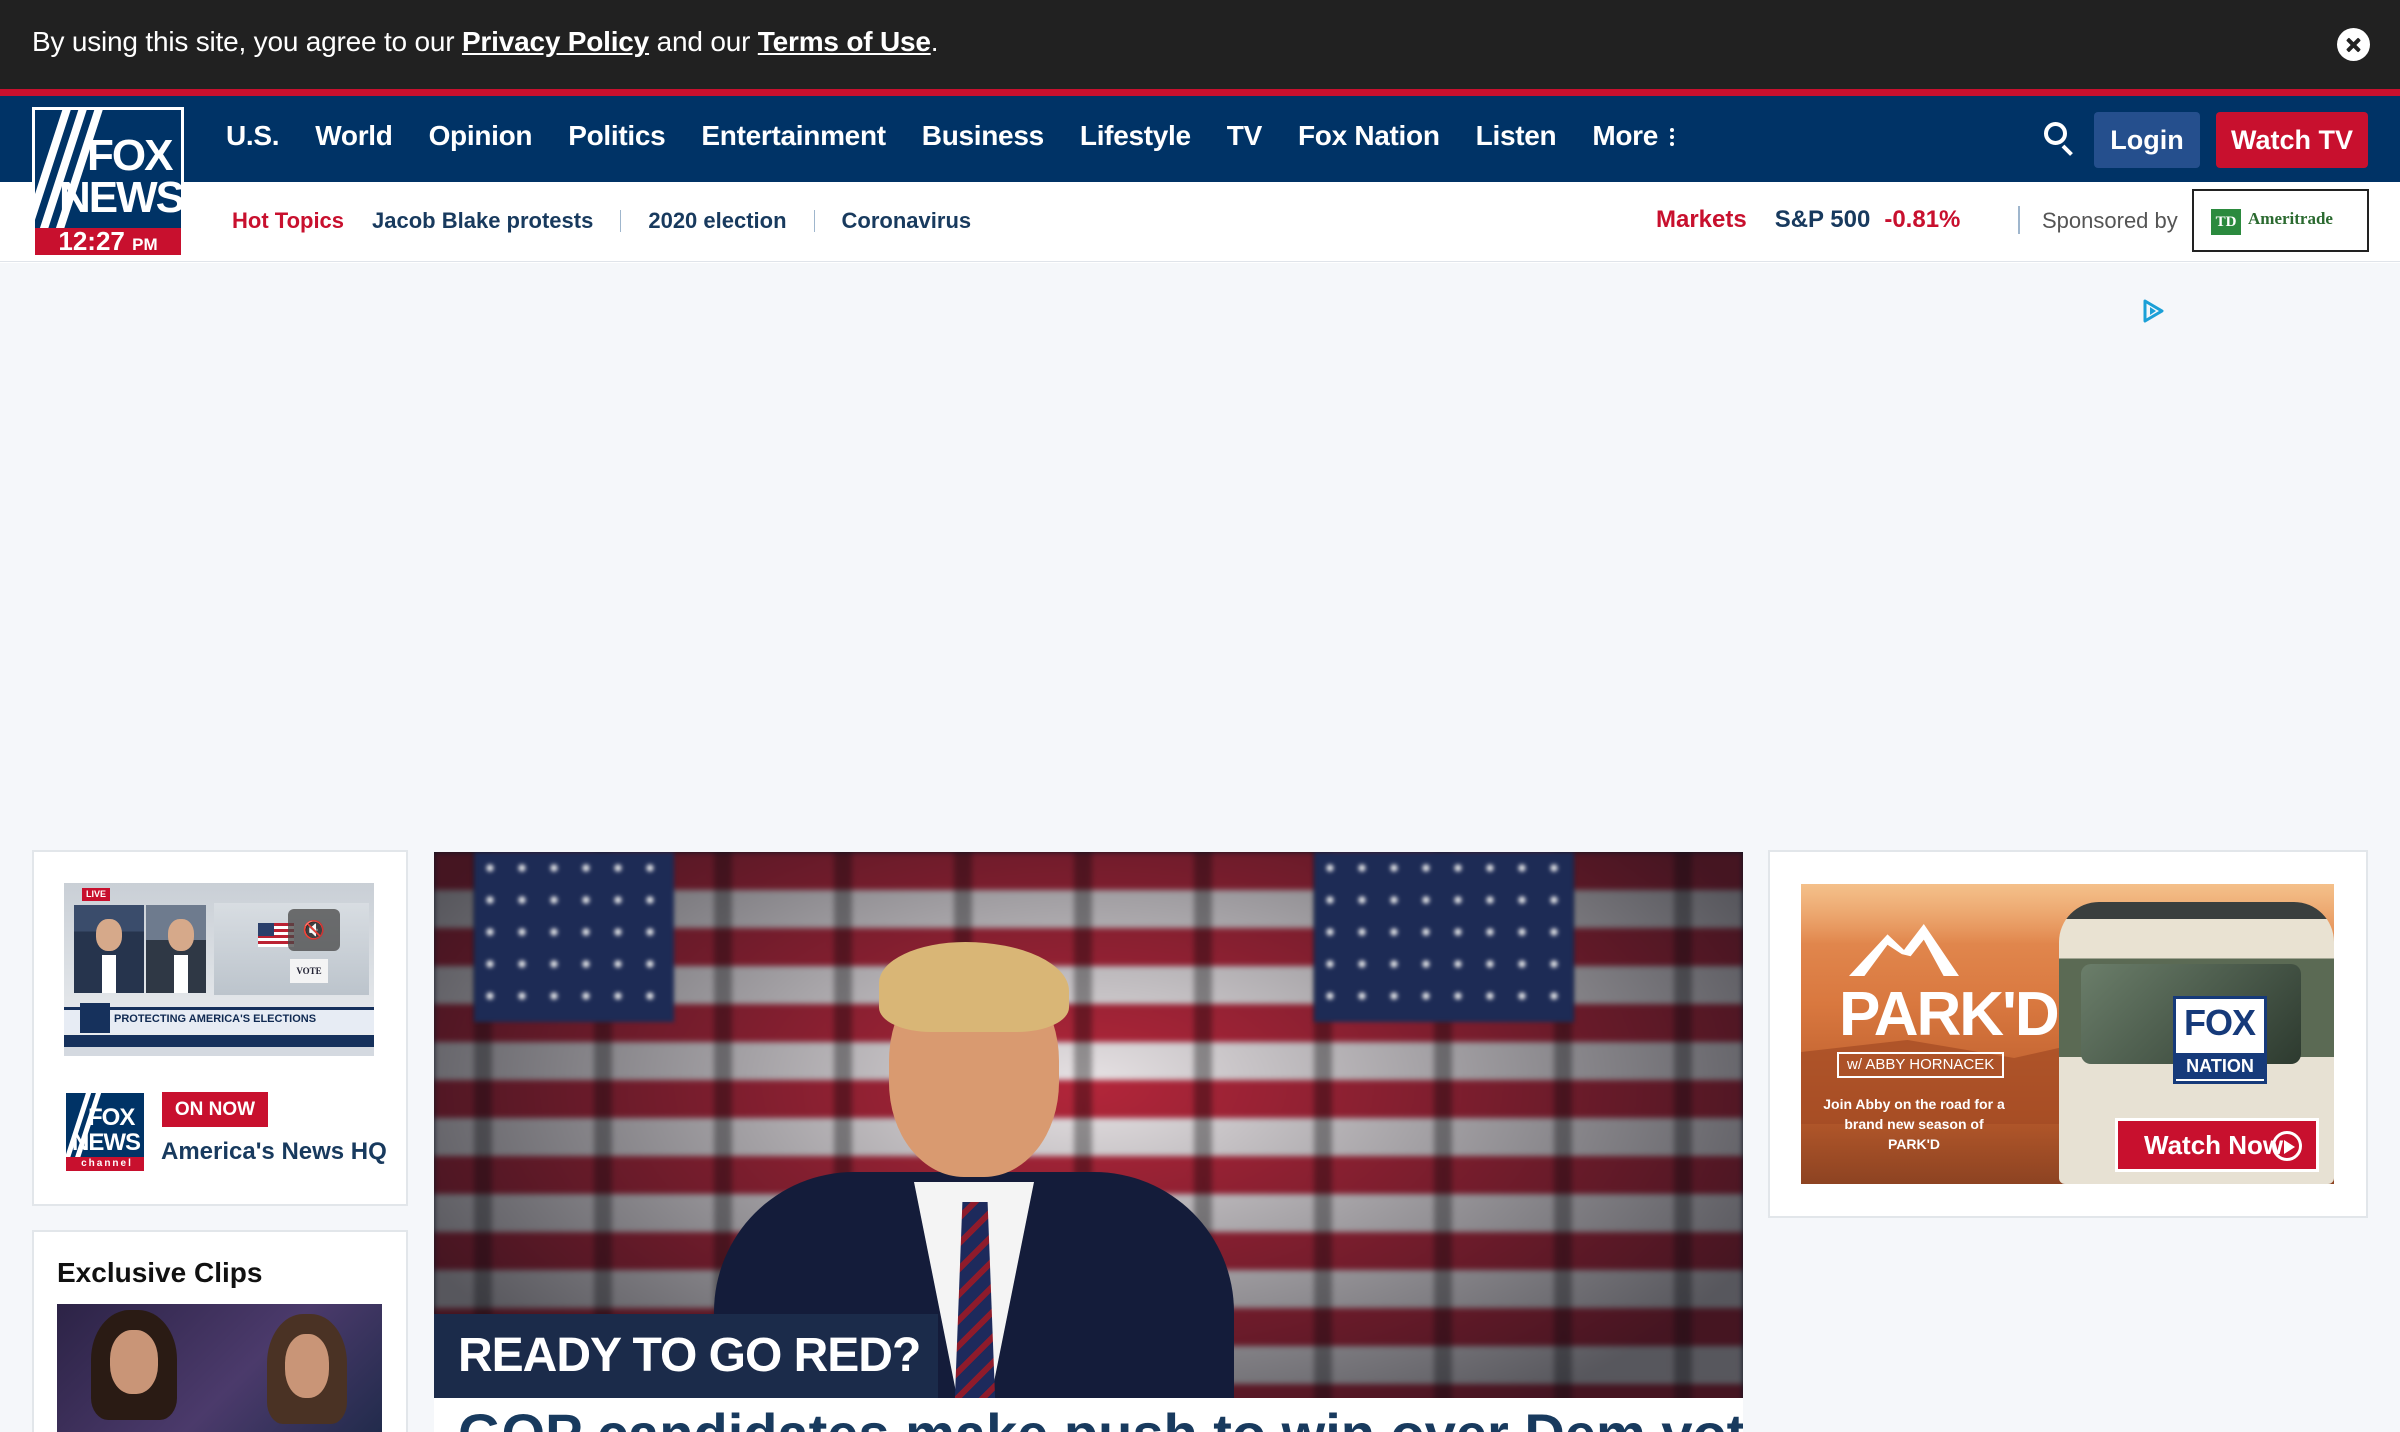 This screenshot has width=2400, height=1432. What do you see at coordinates (844, 41) in the screenshot?
I see `terms-of-use-link: Terms of Use` at bounding box center [844, 41].